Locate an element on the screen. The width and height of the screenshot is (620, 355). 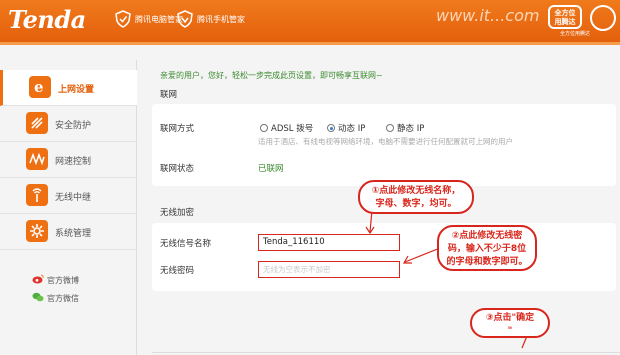
radio-dynamic-ip: 动态 IP is located at coordinates (346, 128).